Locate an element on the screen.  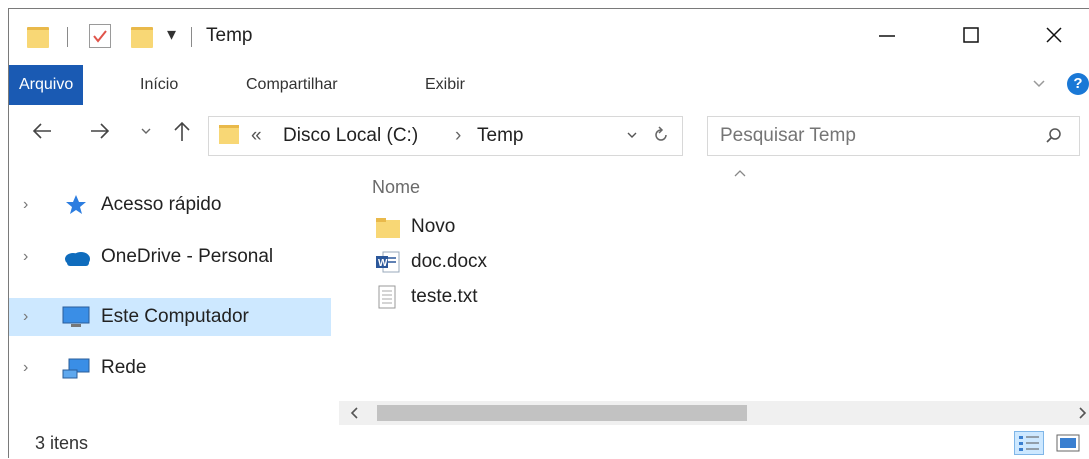
refresh-icon is located at coordinates (661, 133).